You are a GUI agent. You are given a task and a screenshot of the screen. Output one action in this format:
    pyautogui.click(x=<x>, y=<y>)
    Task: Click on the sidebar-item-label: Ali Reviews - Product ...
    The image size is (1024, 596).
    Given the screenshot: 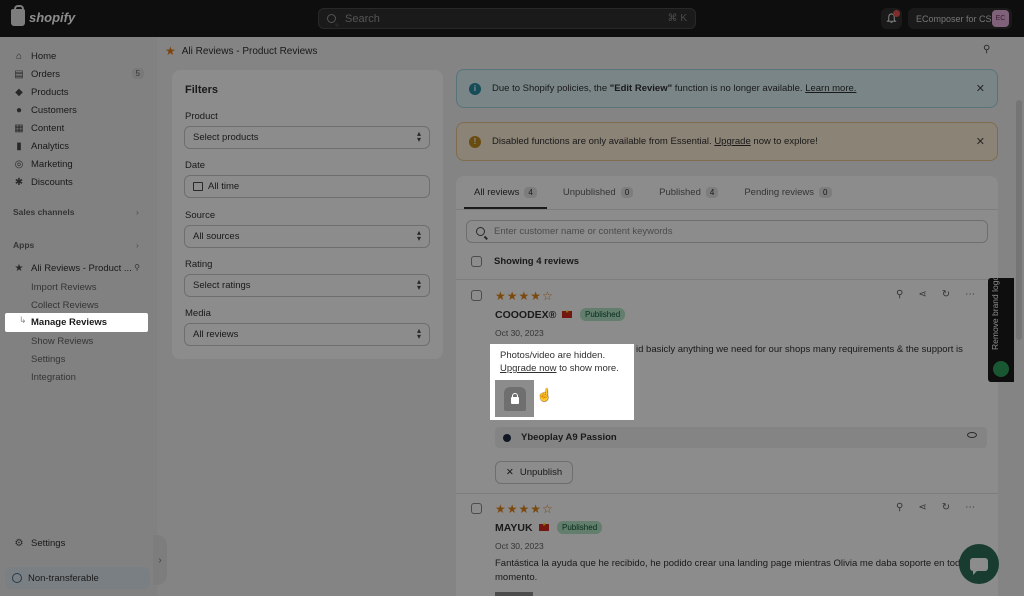 What is the action you would take?
    pyautogui.click(x=81, y=268)
    